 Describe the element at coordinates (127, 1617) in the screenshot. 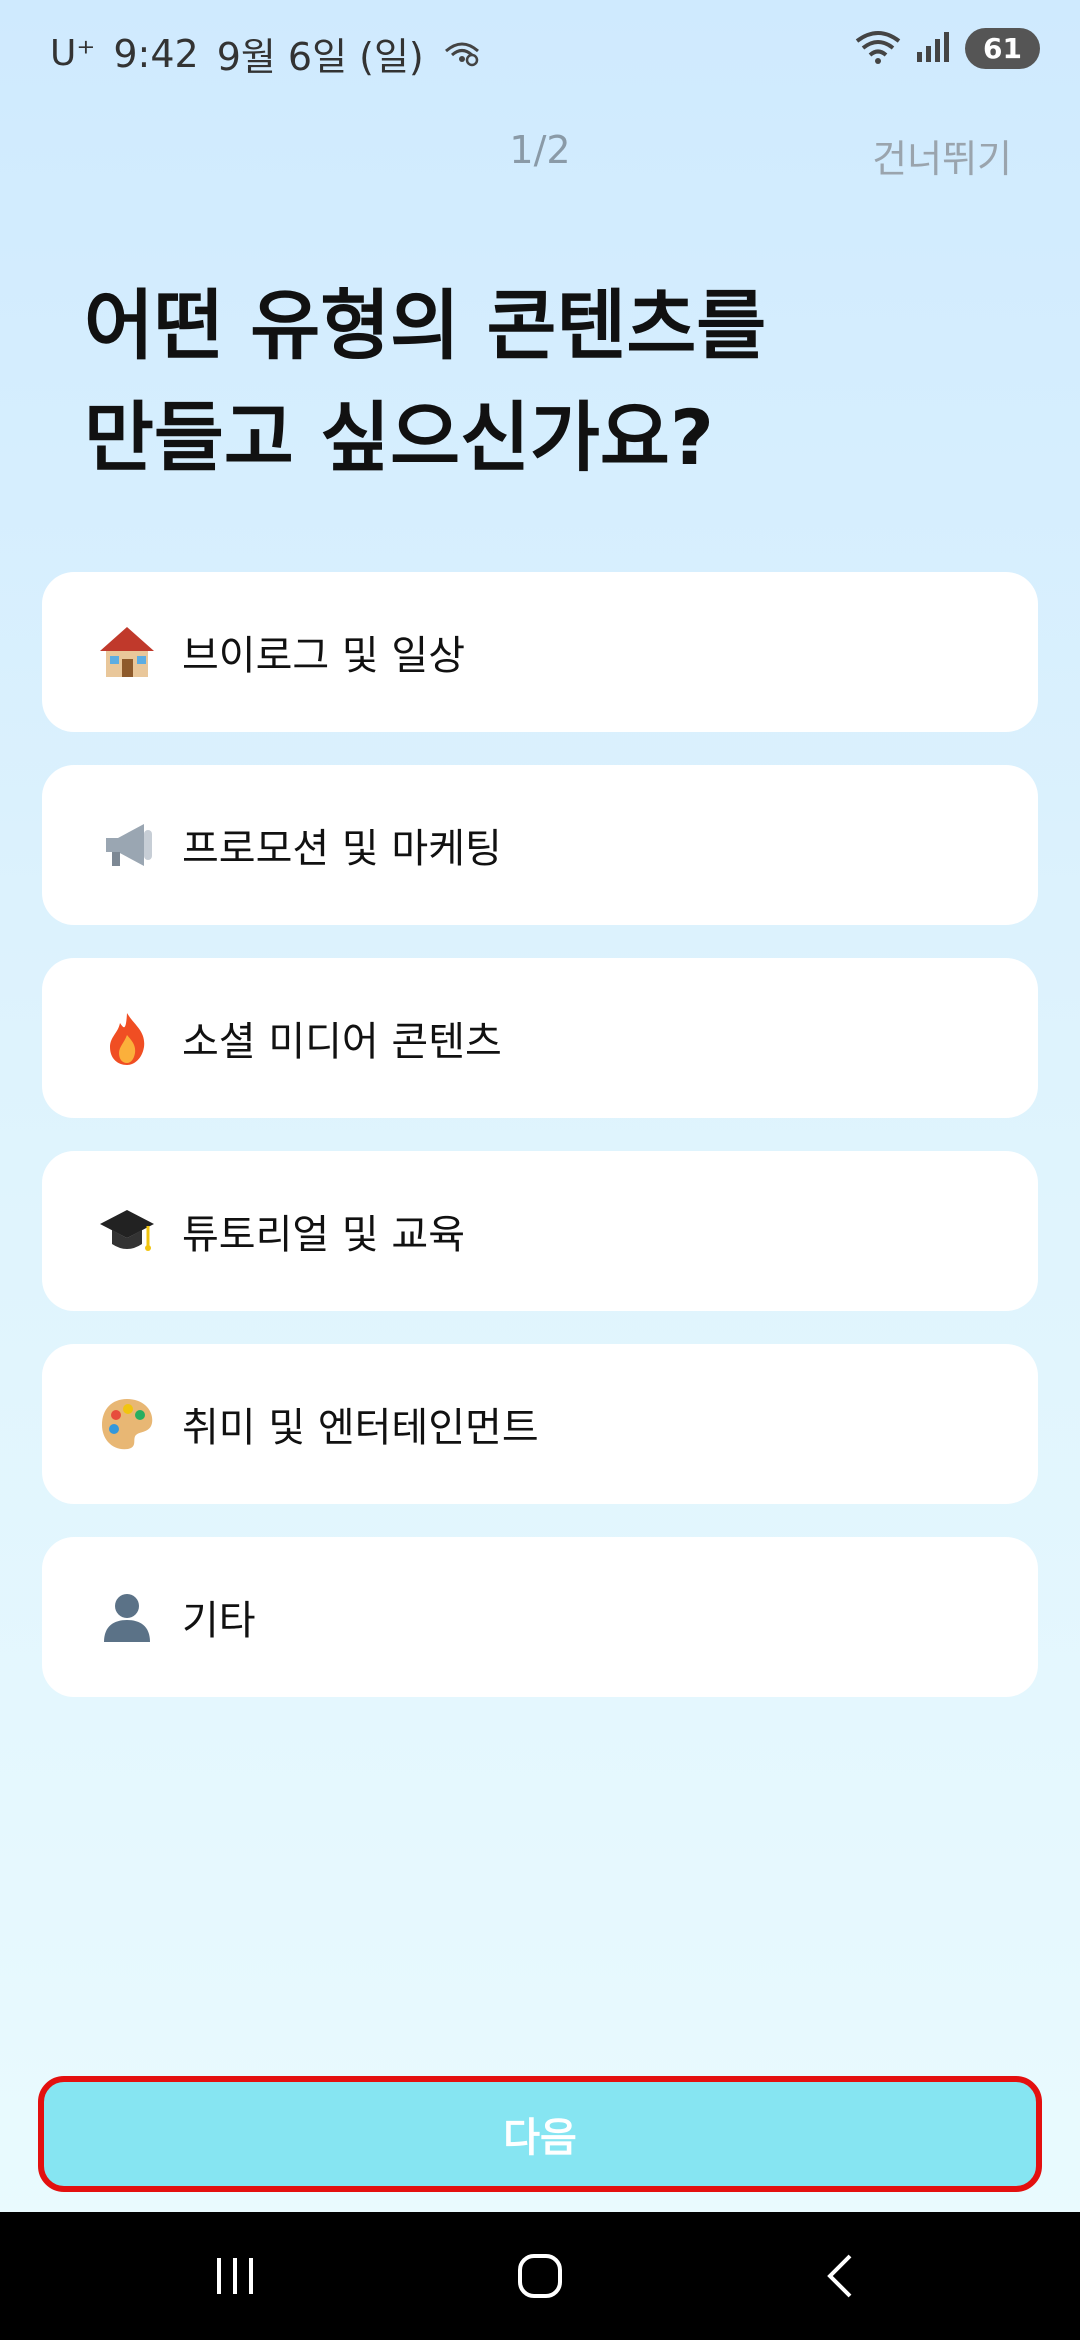

I see `person-icon` at that location.